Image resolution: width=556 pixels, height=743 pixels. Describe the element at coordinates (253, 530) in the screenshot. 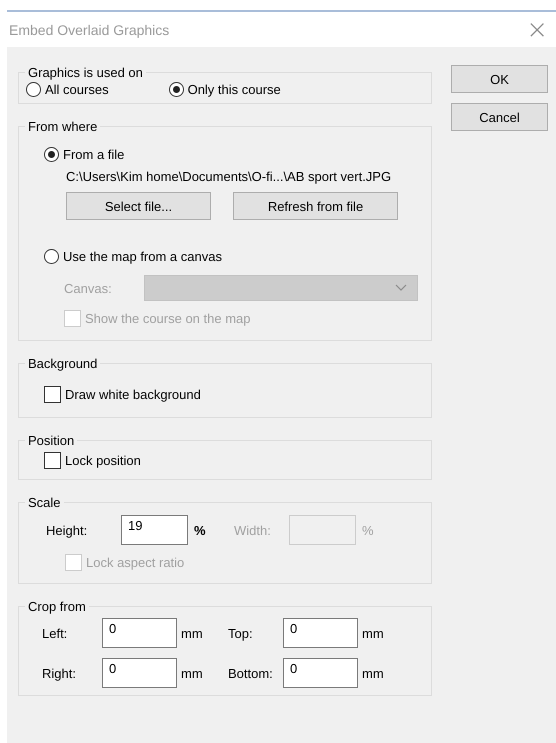

I see `width-label: Width:` at that location.